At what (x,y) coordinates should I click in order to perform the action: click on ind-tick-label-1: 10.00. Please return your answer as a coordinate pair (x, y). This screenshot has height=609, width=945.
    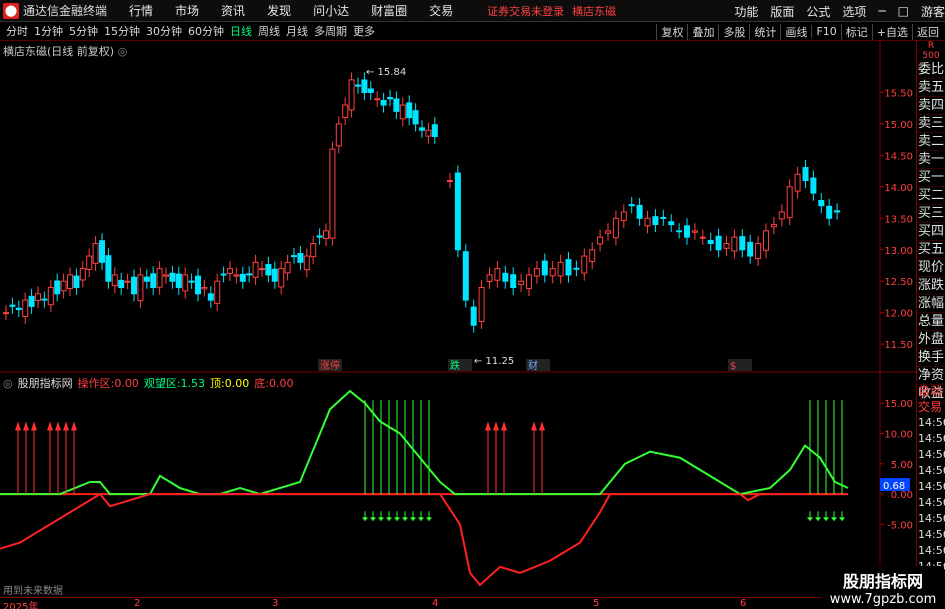
    Looking at the image, I should click on (898, 434).